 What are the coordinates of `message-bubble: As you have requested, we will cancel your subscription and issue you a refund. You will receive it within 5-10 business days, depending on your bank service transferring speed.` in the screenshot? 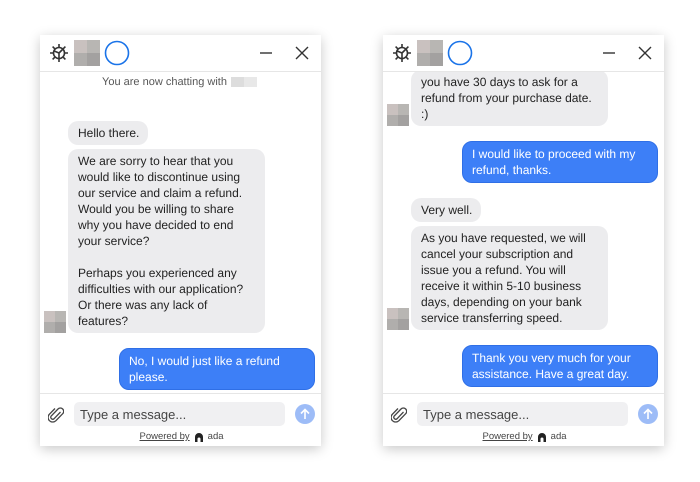 It's located at (509, 278).